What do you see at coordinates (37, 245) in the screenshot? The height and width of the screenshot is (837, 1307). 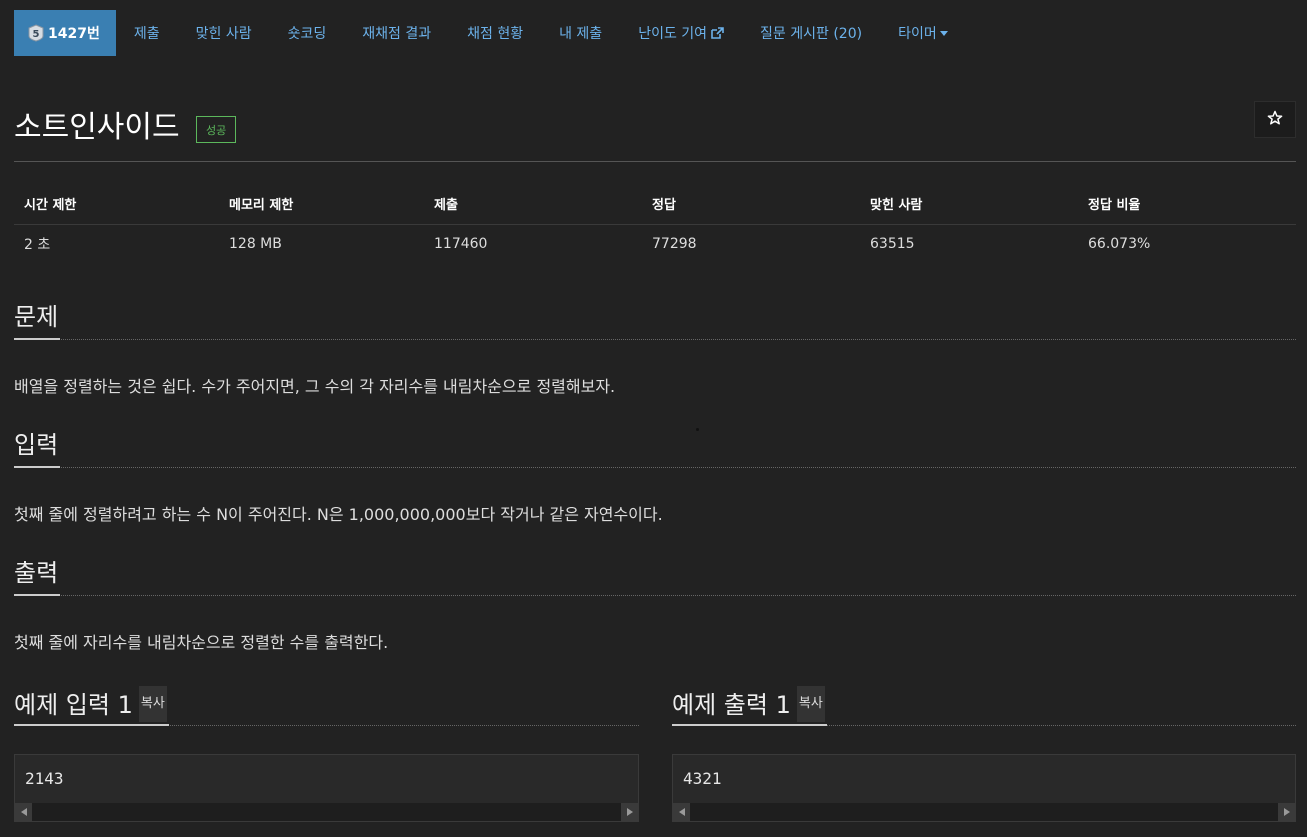 I see `value-time-limit: 2 초` at bounding box center [37, 245].